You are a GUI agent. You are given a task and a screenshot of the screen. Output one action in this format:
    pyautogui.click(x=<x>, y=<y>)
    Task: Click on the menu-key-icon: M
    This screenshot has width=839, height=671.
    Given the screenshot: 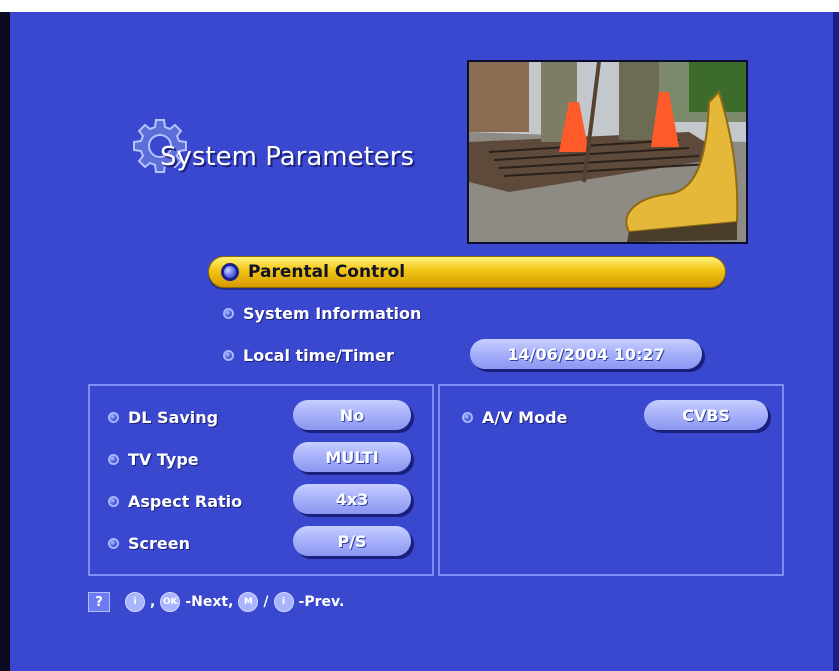 What is the action you would take?
    pyautogui.click(x=248, y=602)
    